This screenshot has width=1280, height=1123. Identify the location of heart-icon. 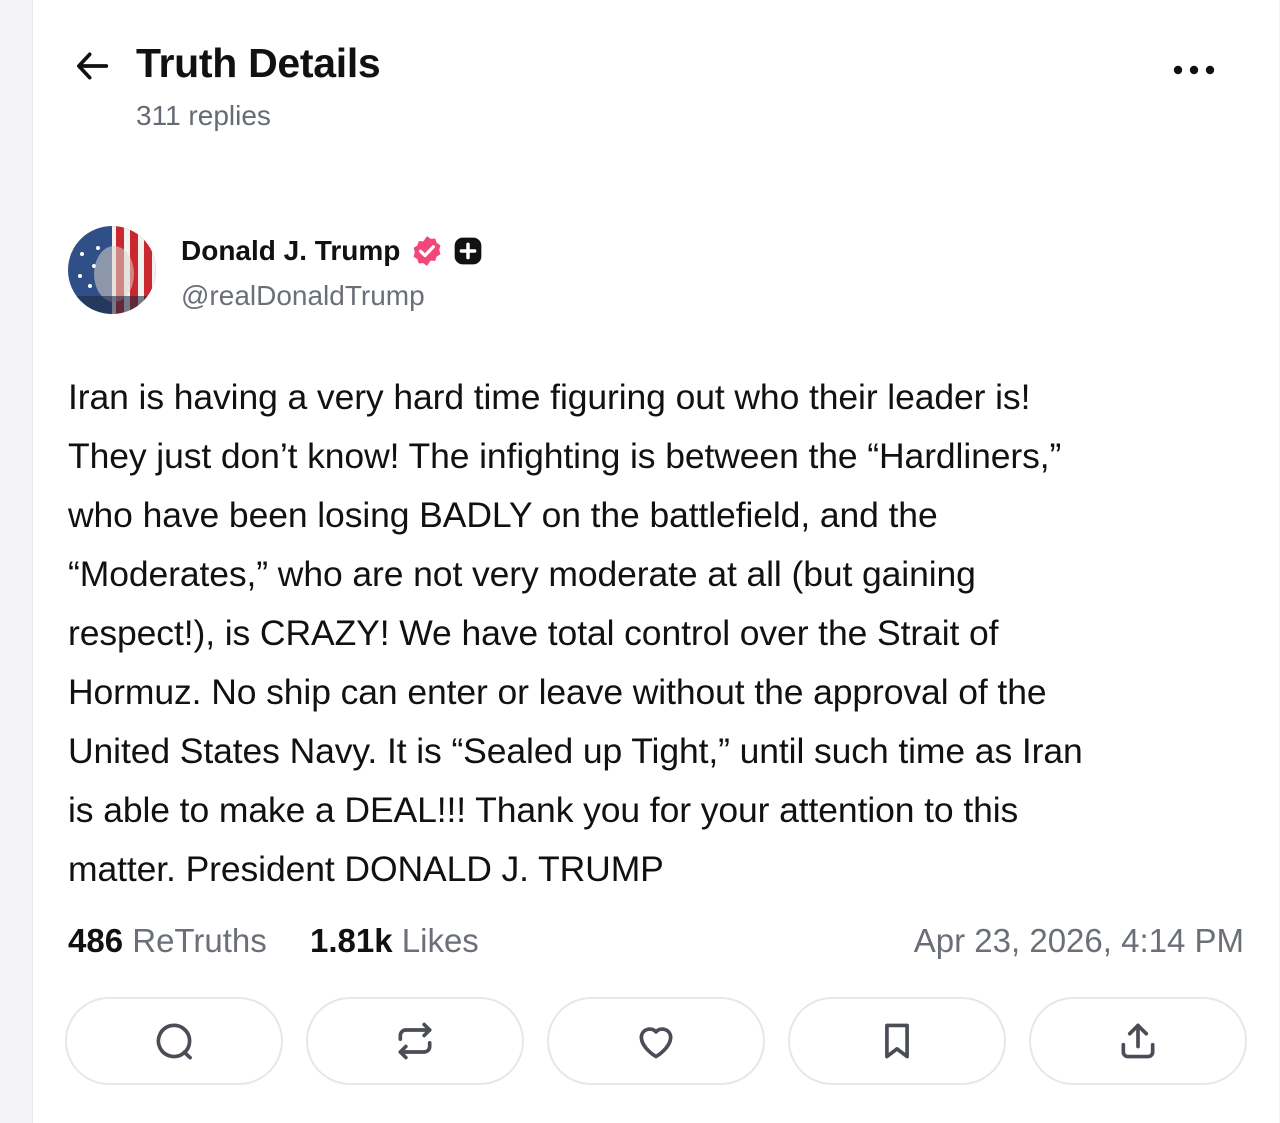
(656, 1043).